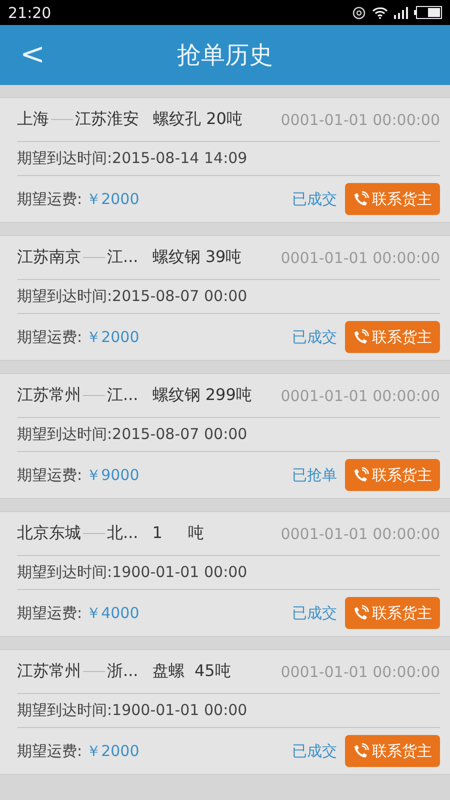 This screenshot has height=800, width=450. Describe the element at coordinates (33, 119) in the screenshot. I see `origin-city: 上海` at that location.